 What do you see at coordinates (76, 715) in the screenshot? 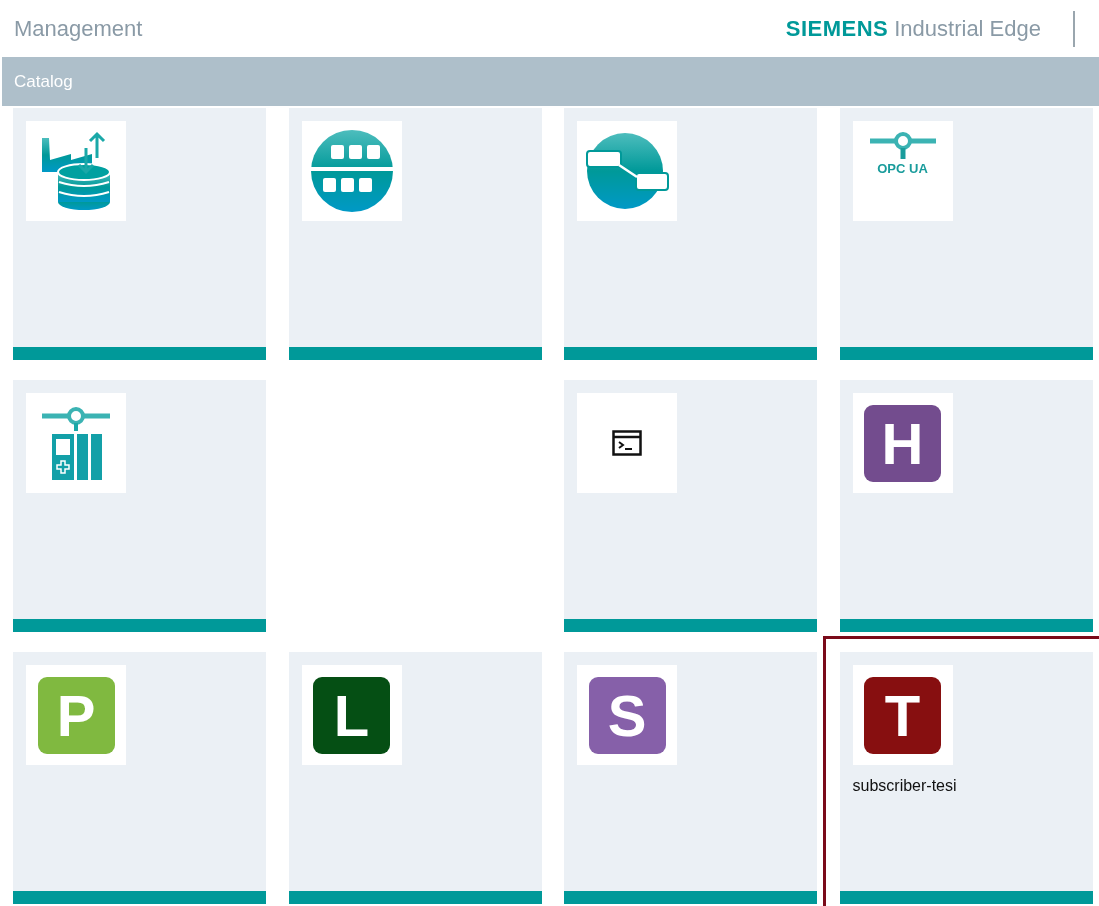
I see `app-letter-logo: P` at bounding box center [76, 715].